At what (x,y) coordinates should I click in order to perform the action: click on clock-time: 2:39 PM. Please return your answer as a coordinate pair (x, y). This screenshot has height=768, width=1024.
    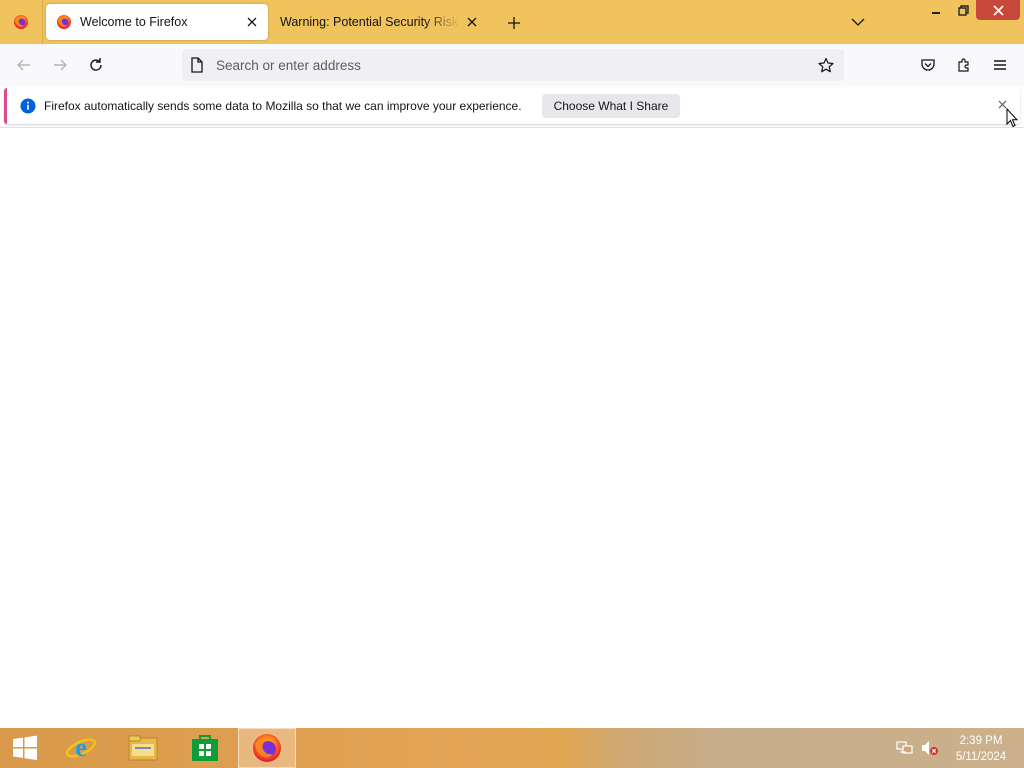
    Looking at the image, I should click on (981, 741).